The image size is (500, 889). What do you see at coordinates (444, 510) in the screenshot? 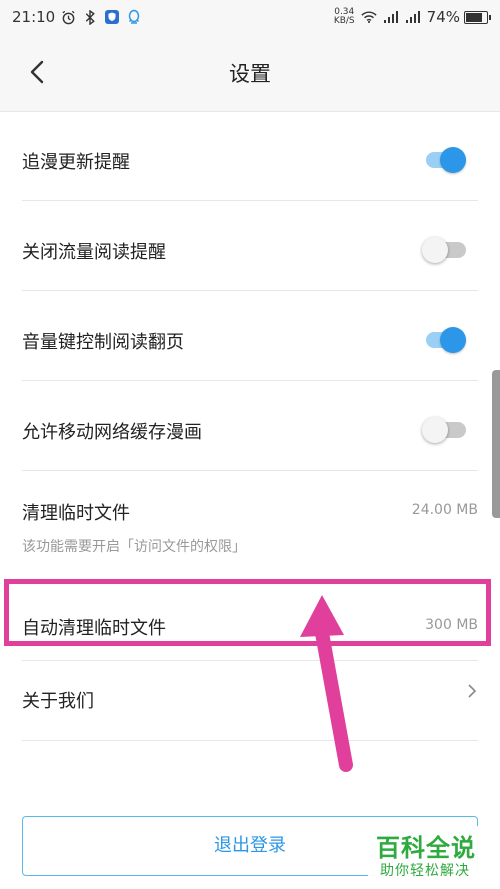
I see `temp-size-value: 24.00 MB` at bounding box center [444, 510].